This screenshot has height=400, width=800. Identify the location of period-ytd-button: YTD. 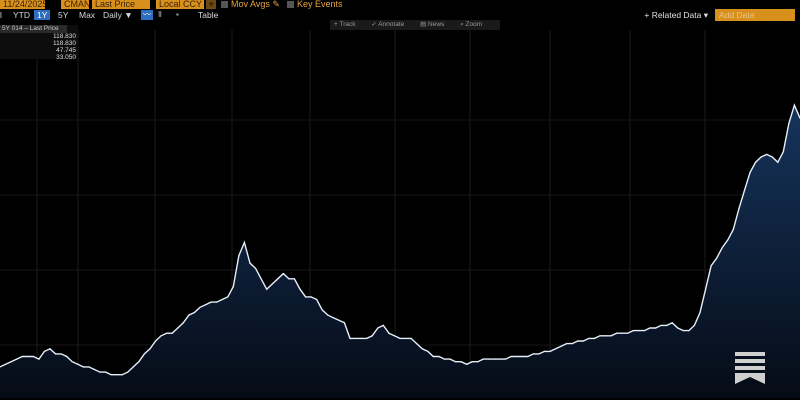
(21, 15).